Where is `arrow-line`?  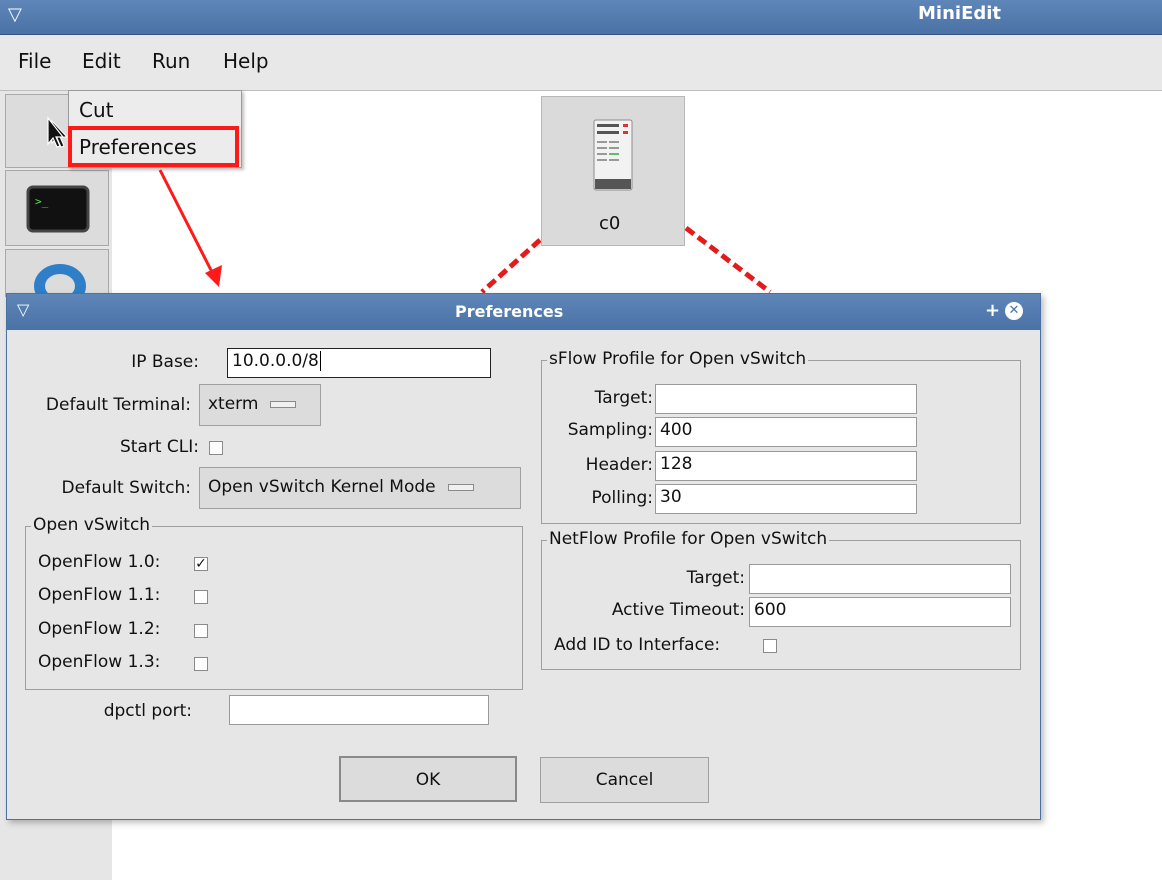 arrow-line is located at coordinates (187, 223).